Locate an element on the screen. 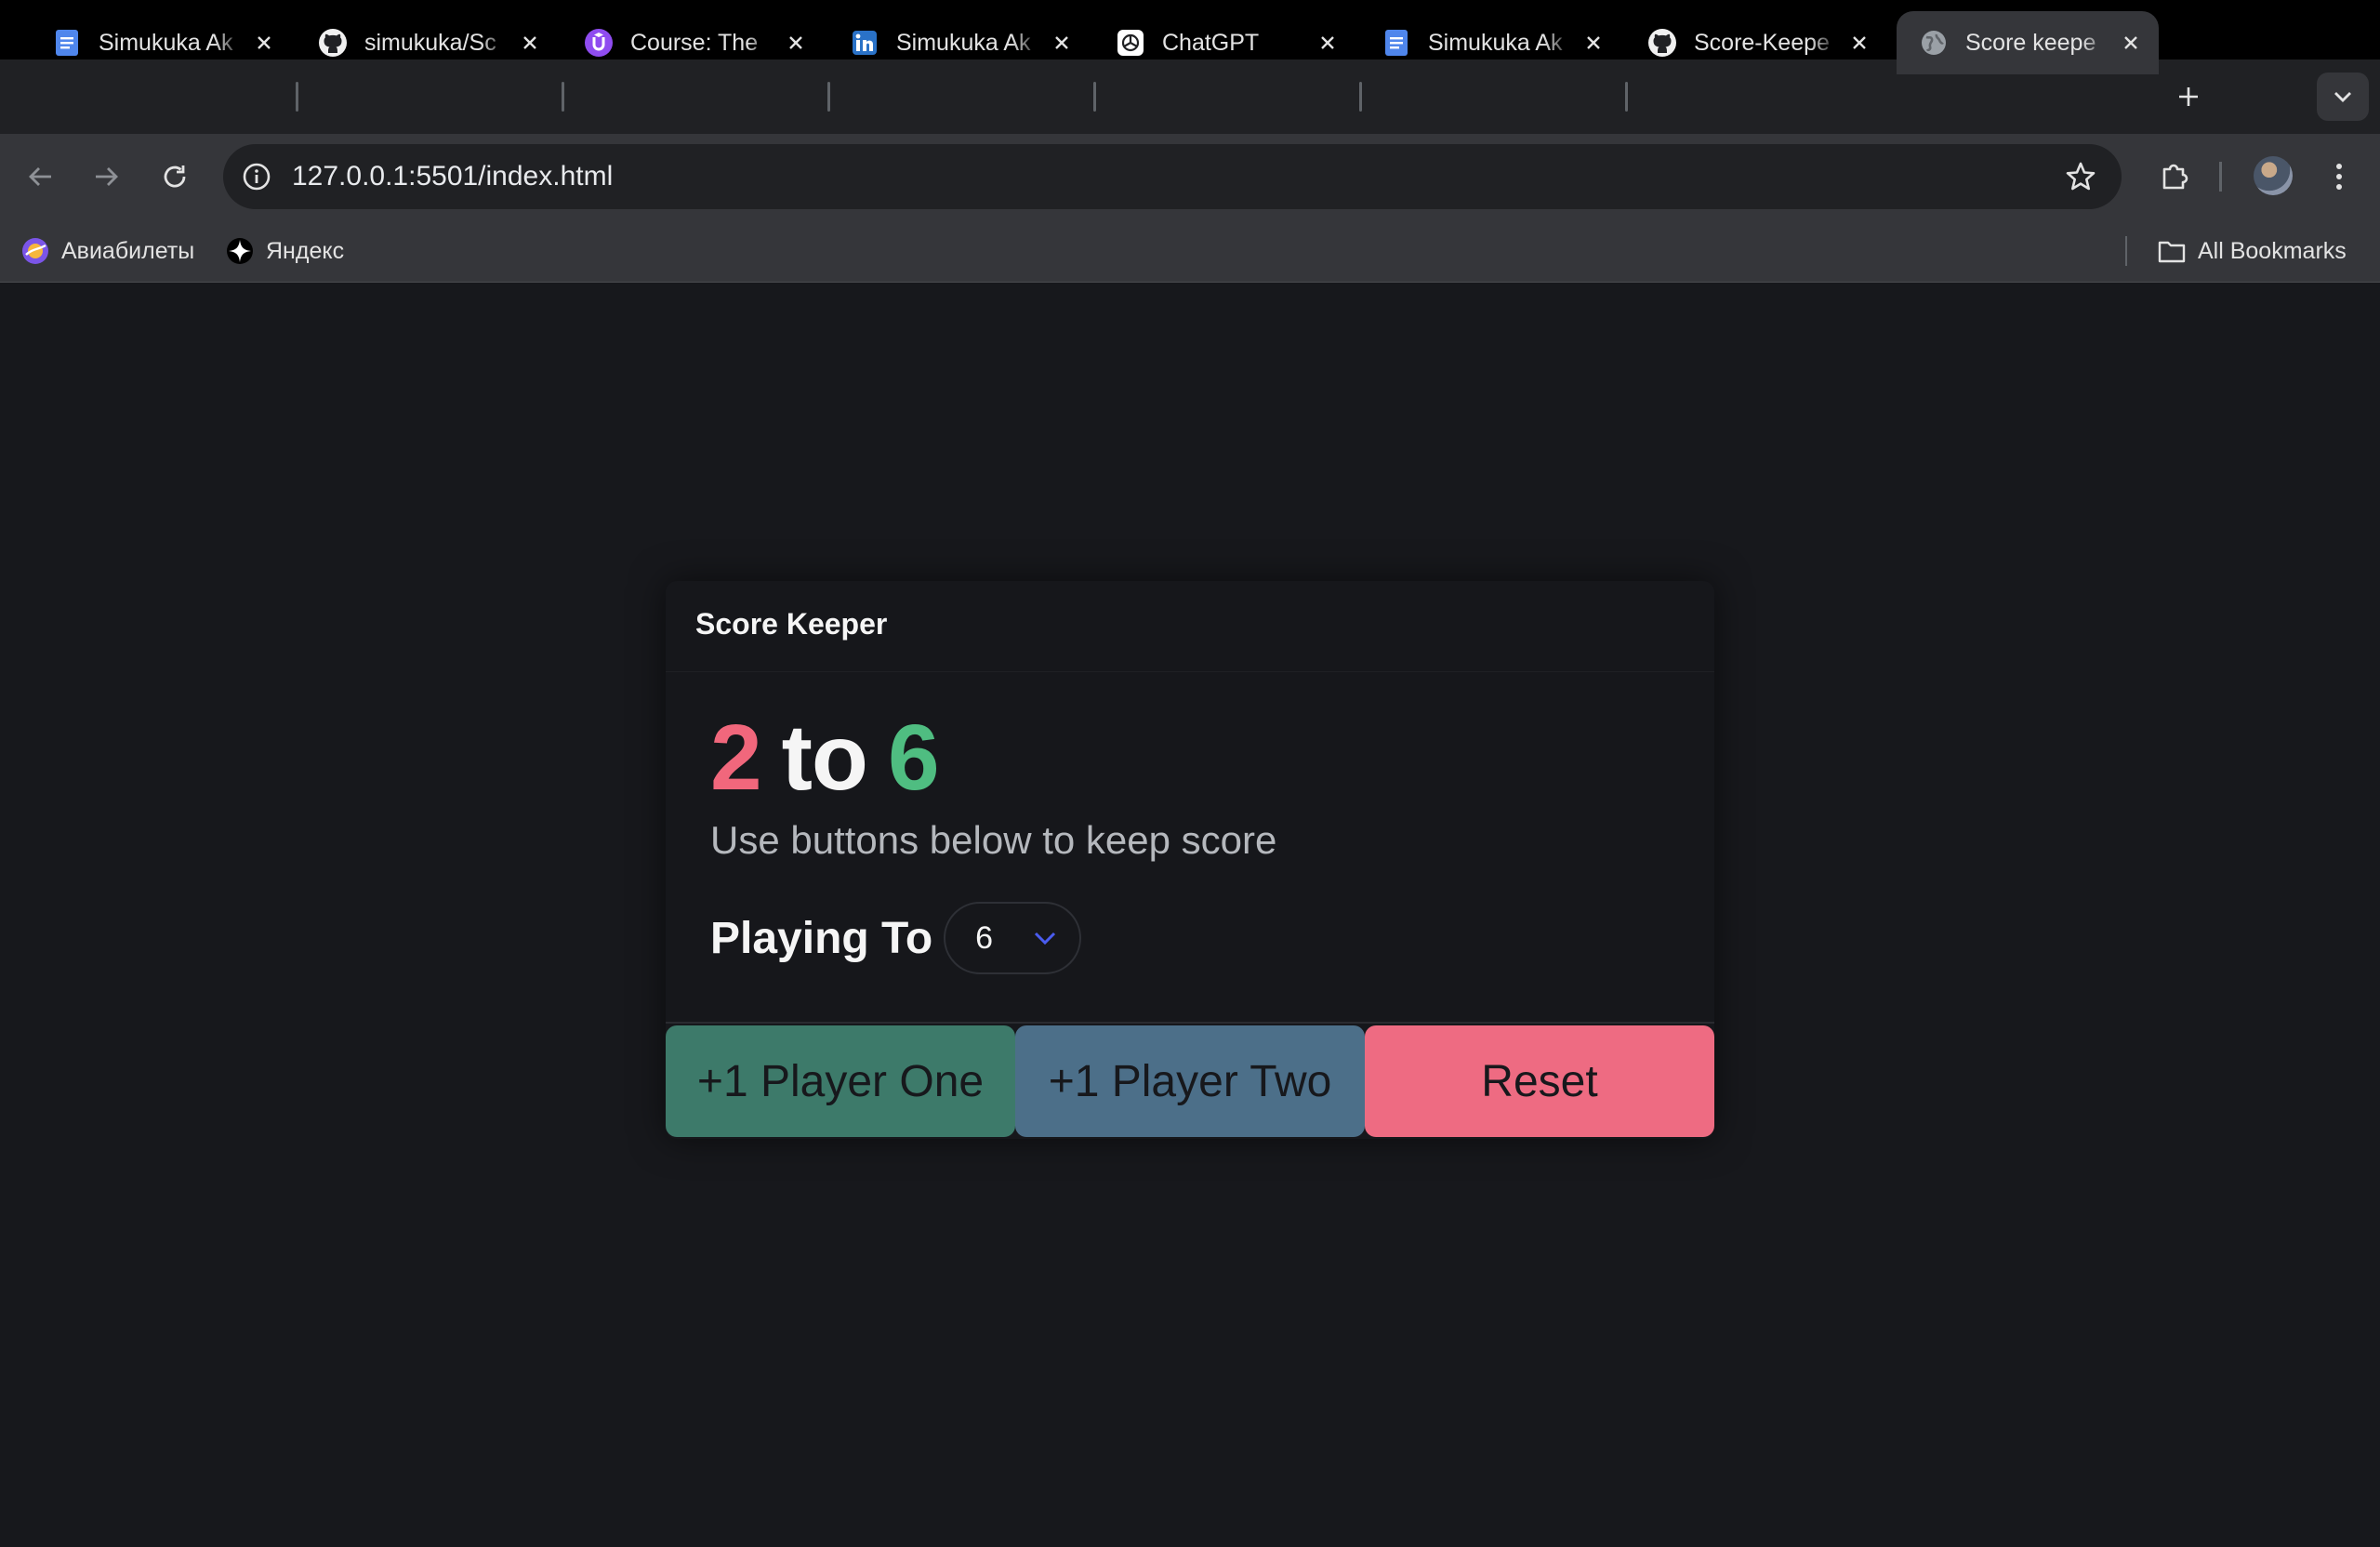 This screenshot has width=2380, height=1547. player-two-button: +1 Player Two is located at coordinates (1190, 1081).